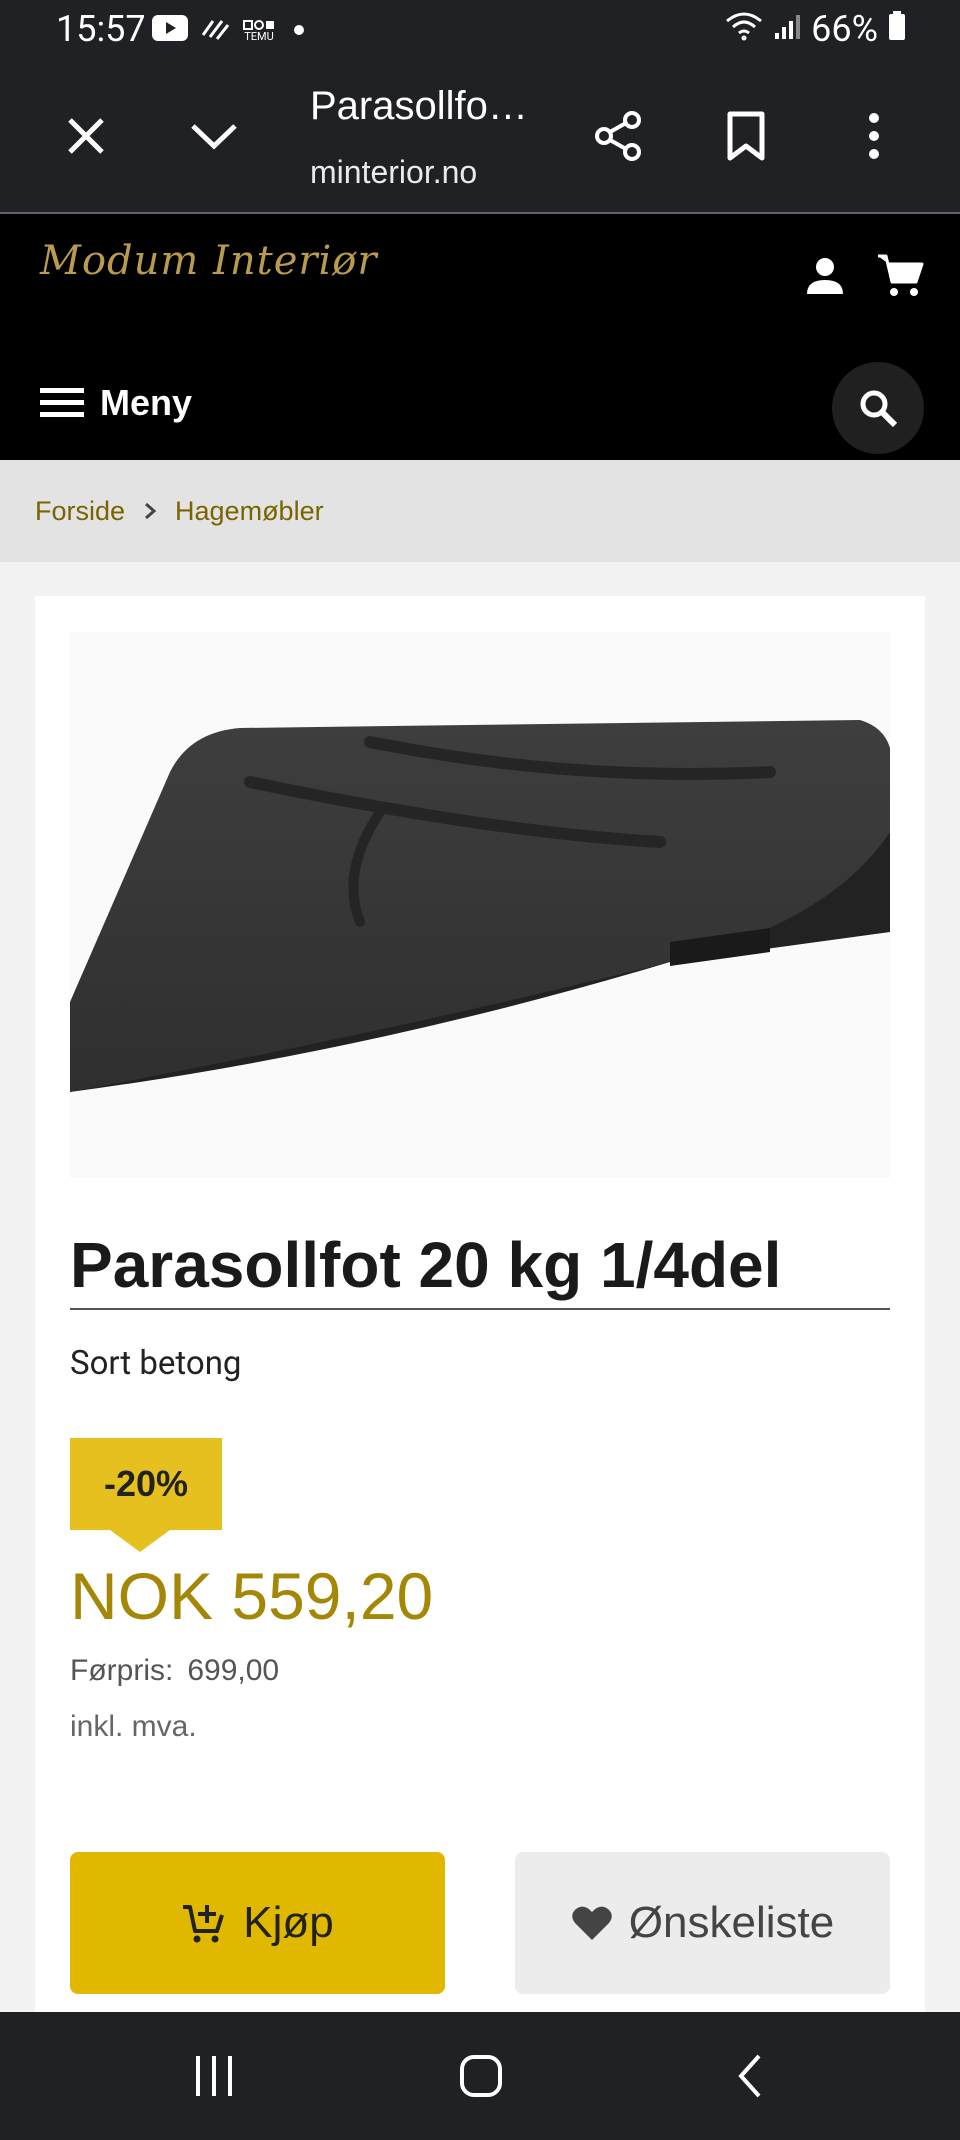 The width and height of the screenshot is (960, 2140). I want to click on wishlist-label: Ønskeliste, so click(731, 1922).